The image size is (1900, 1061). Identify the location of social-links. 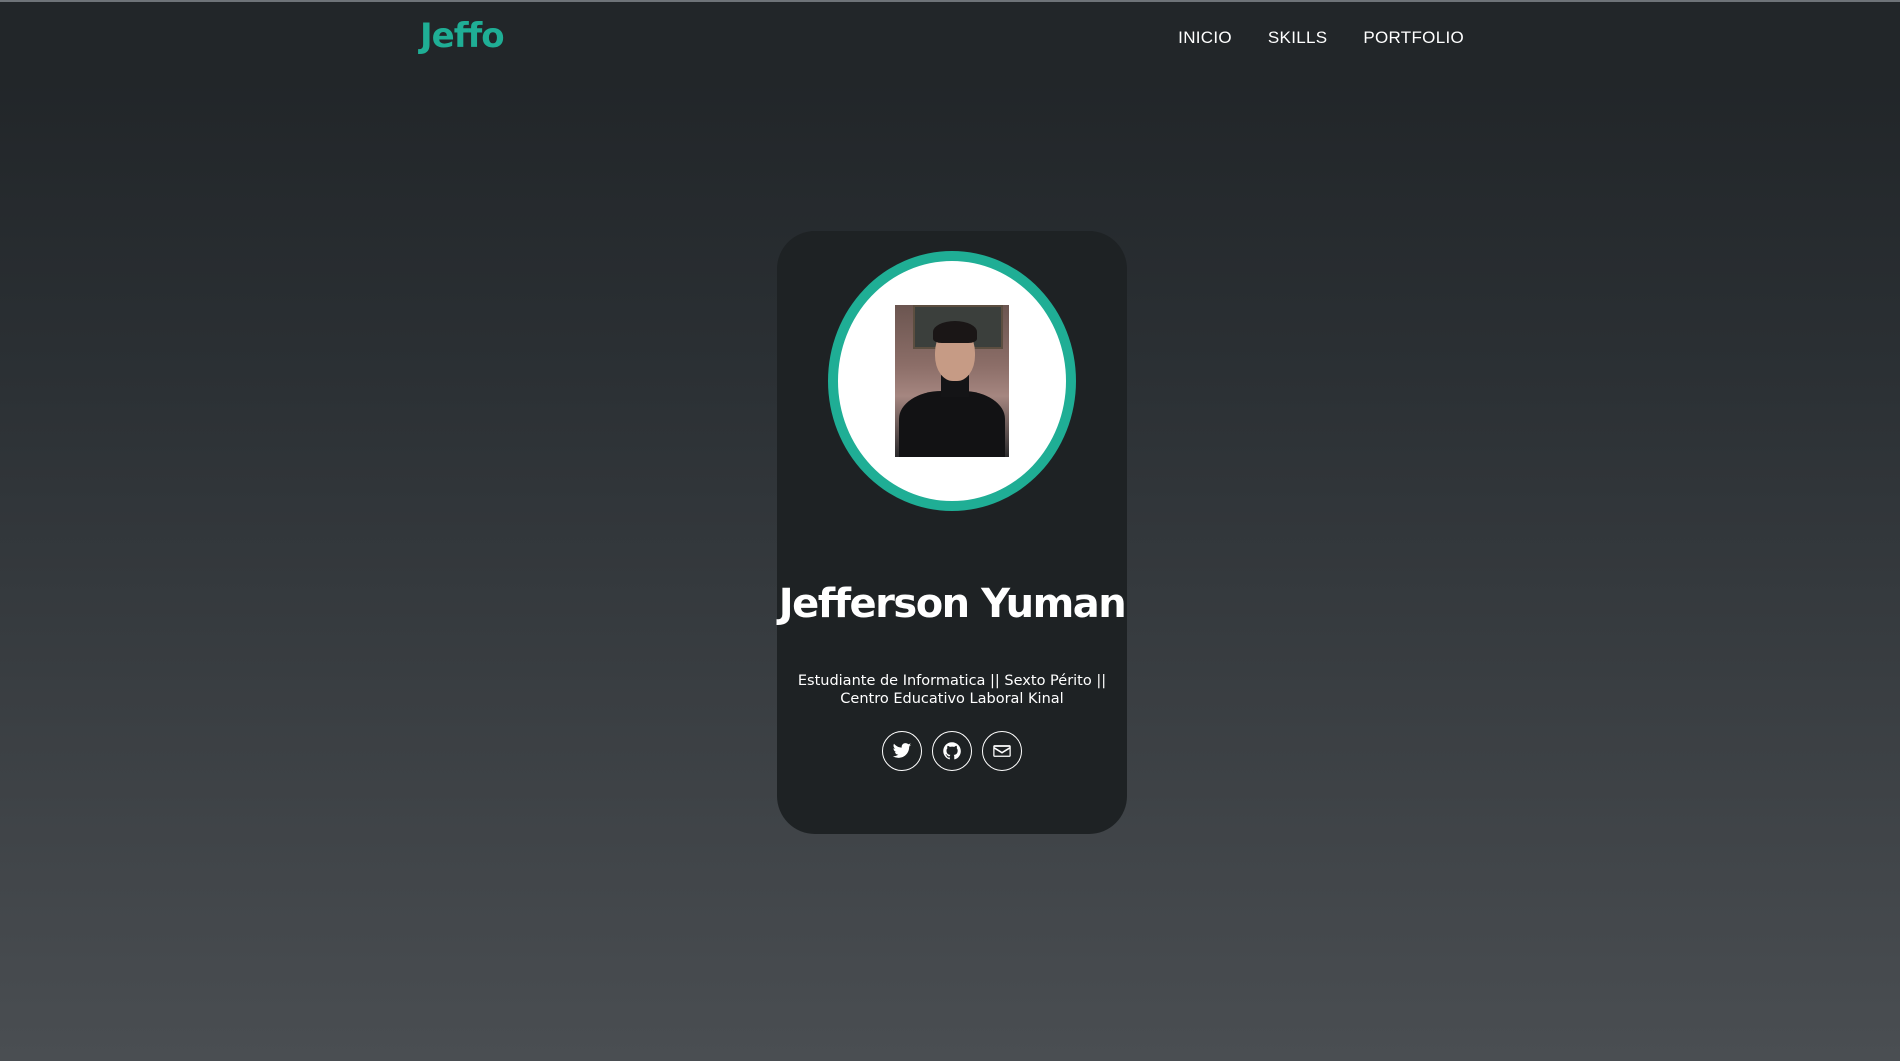
(952, 751).